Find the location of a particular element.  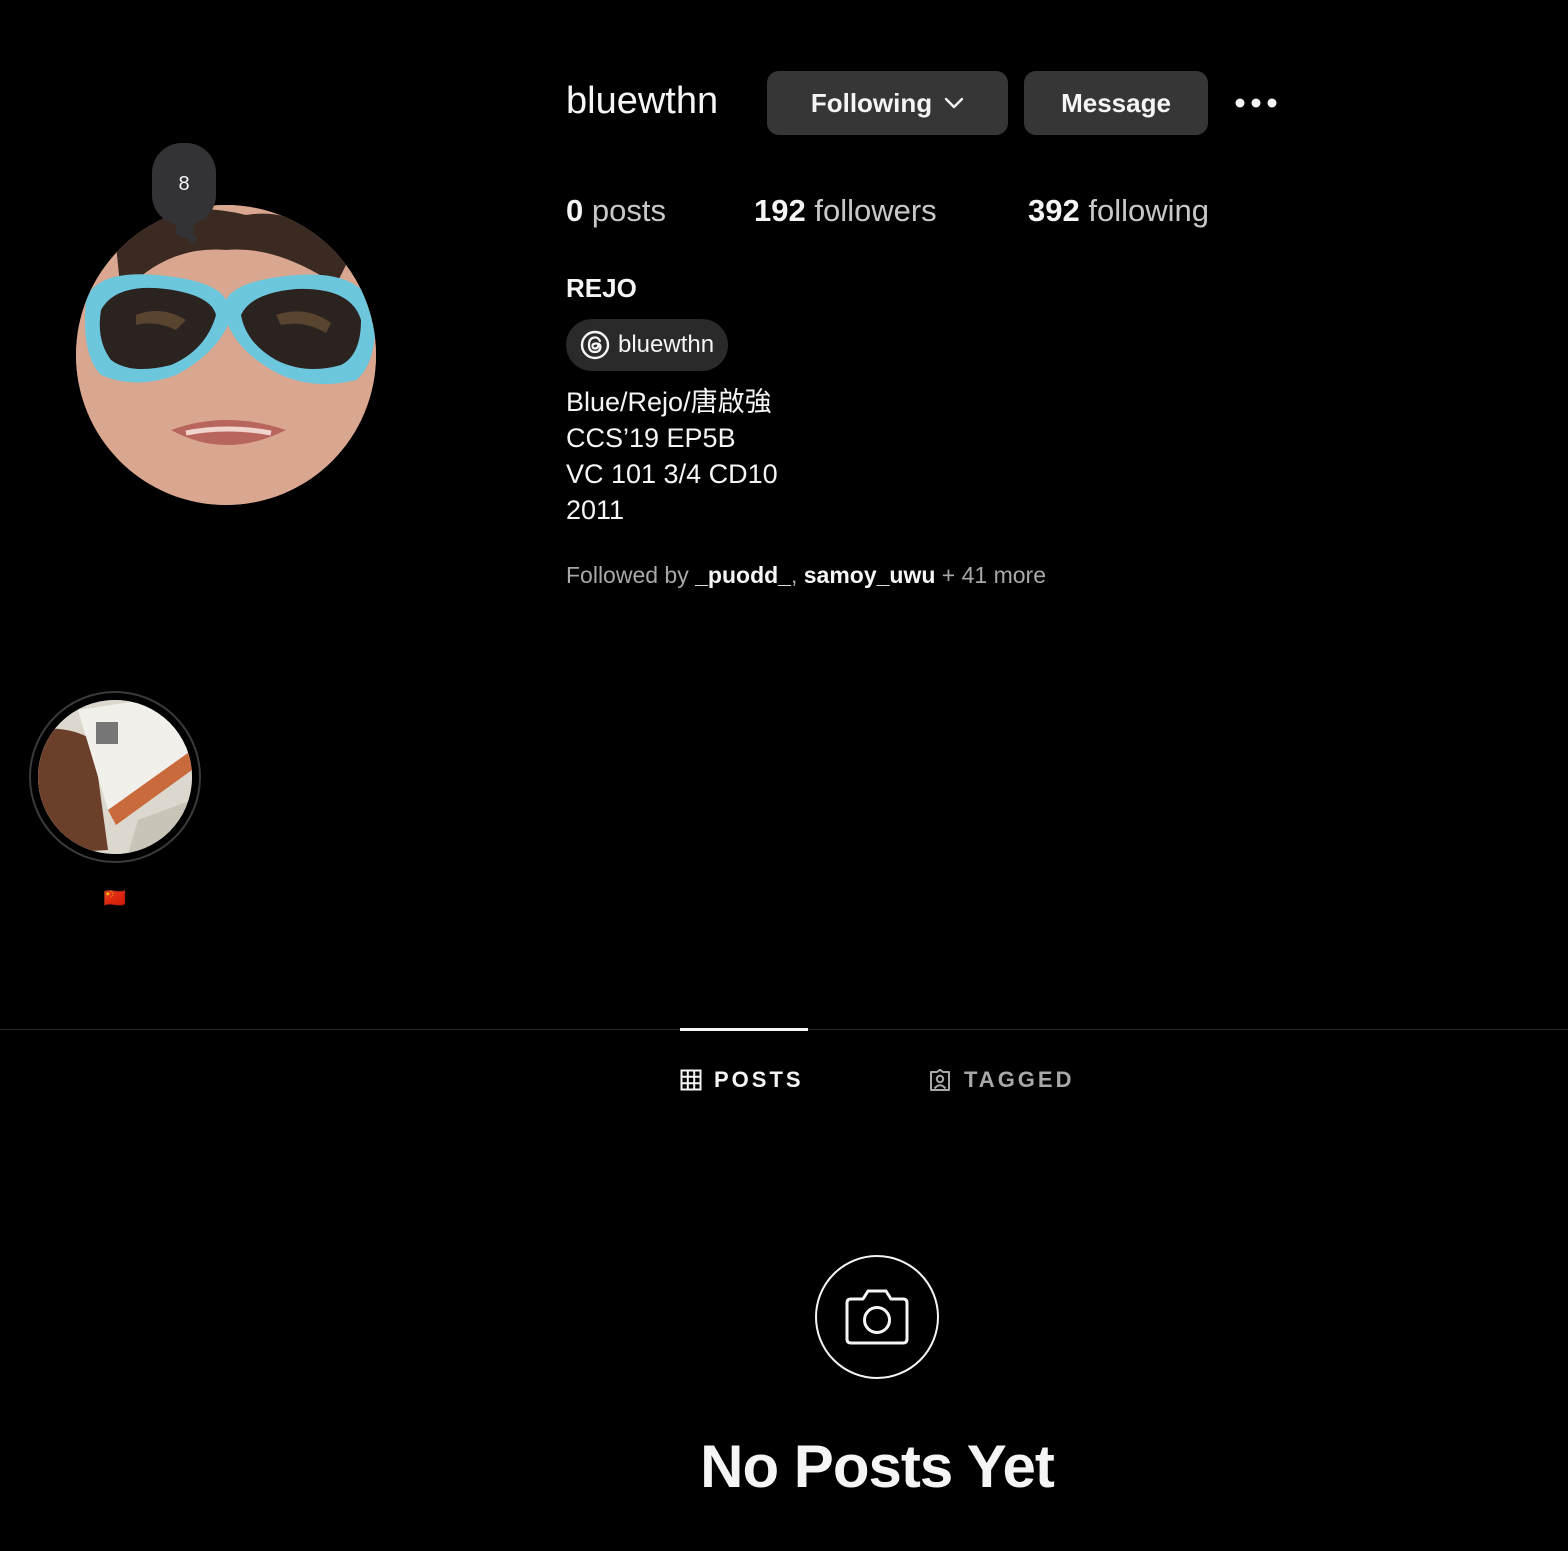

note-bubble-tail-dot is located at coordinates (193, 239).